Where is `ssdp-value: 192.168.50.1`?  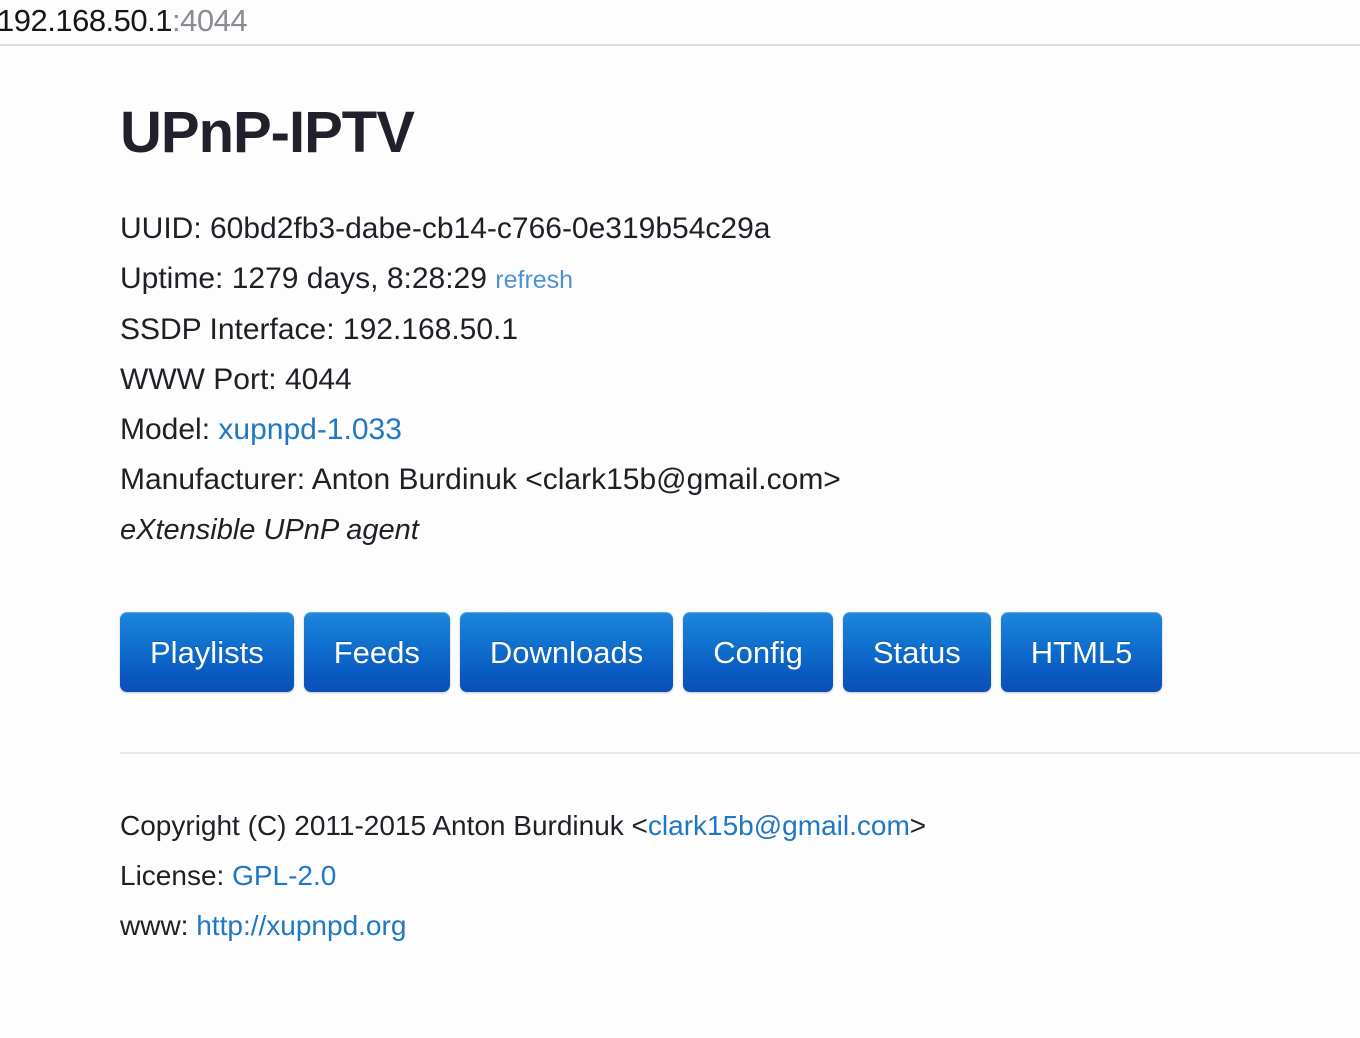 ssdp-value: 192.168.50.1 is located at coordinates (430, 329).